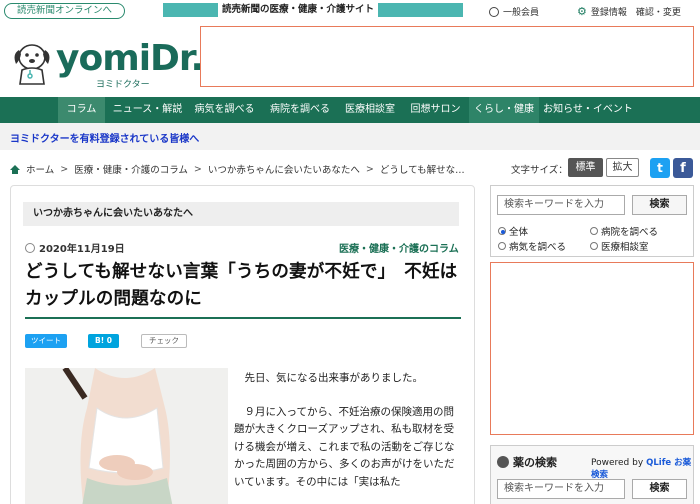 The height and width of the screenshot is (504, 700). I want to click on nav-item-consult: 医療相談室, so click(370, 110).